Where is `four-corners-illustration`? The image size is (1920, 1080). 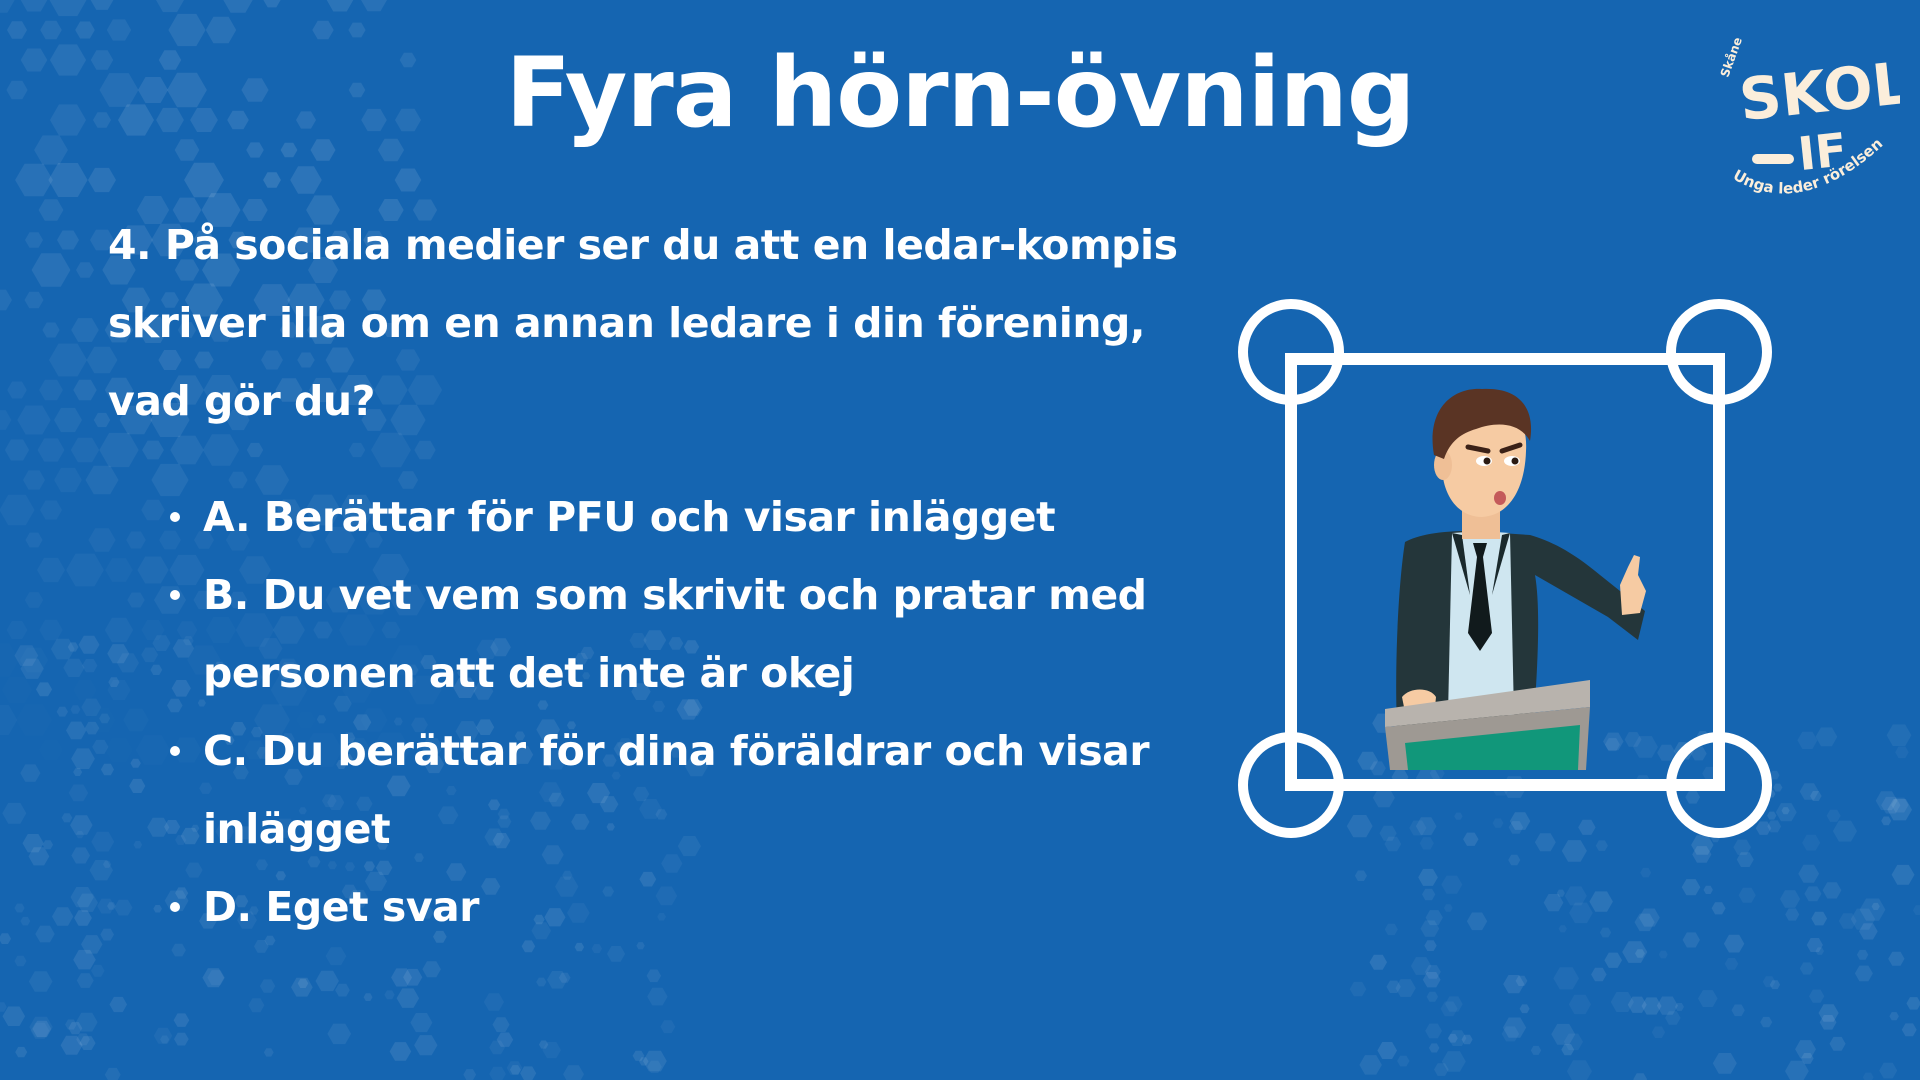
four-corners-illustration is located at coordinates (1505, 568).